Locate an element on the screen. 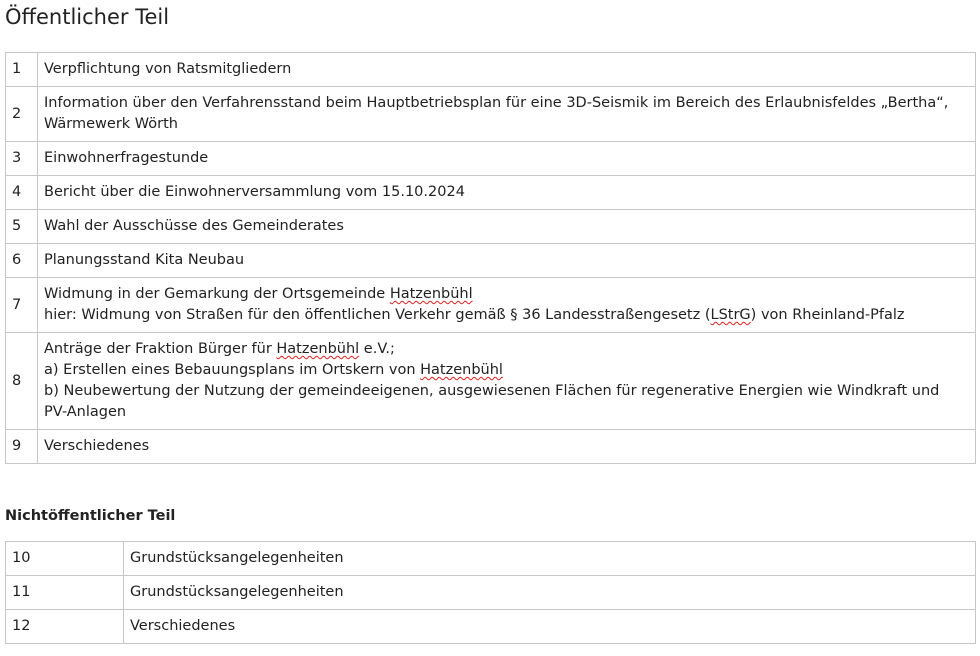  agenda-item-line: Wahl der Ausschüsse des Gemeinderates is located at coordinates (506, 226).